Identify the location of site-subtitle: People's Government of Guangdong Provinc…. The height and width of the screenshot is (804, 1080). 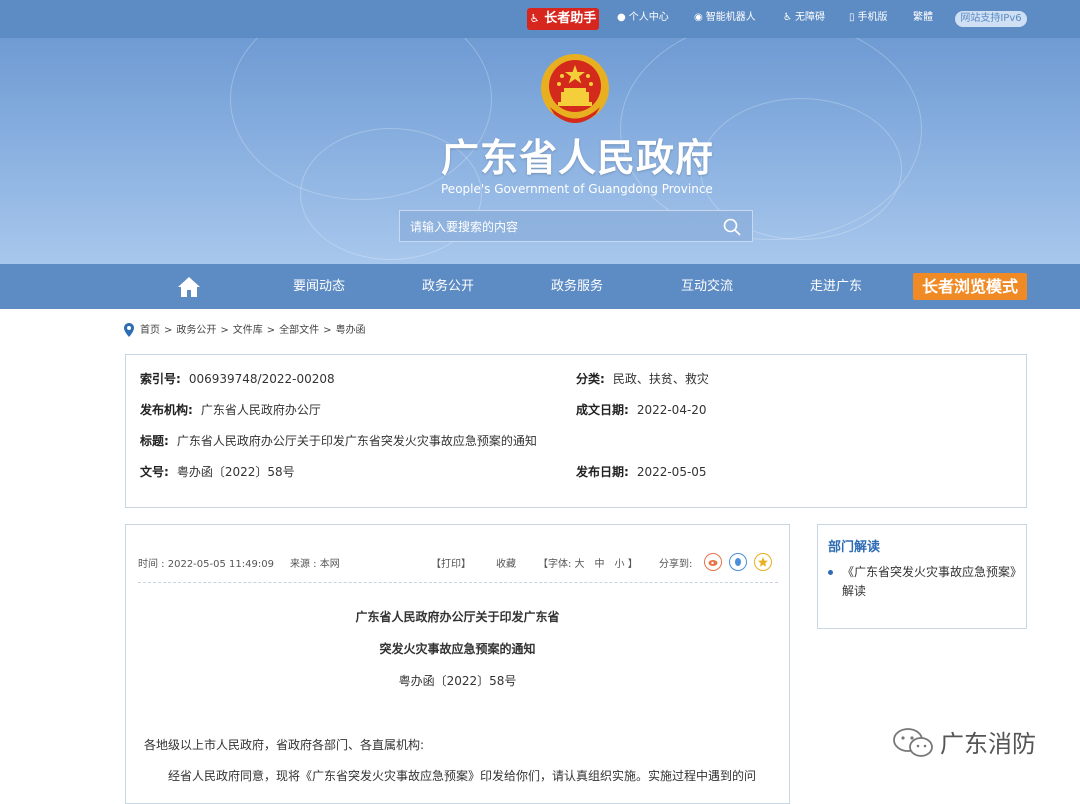
(577, 189).